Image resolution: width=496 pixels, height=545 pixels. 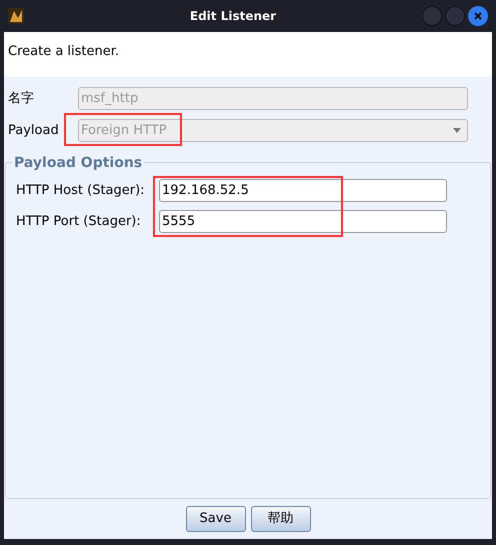 What do you see at coordinates (303, 190) in the screenshot?
I see `text-field: 192.168.52.5` at bounding box center [303, 190].